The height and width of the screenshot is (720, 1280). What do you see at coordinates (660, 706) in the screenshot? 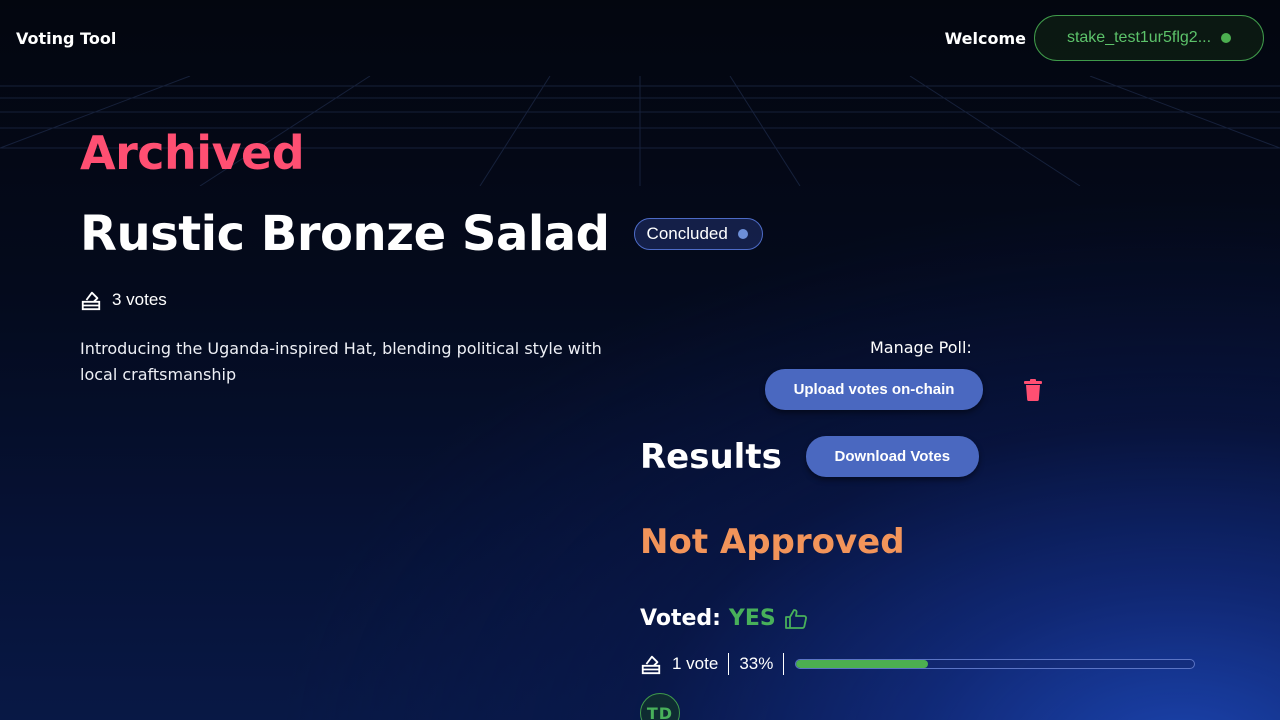
I see `voter-avatar: TD` at bounding box center [660, 706].